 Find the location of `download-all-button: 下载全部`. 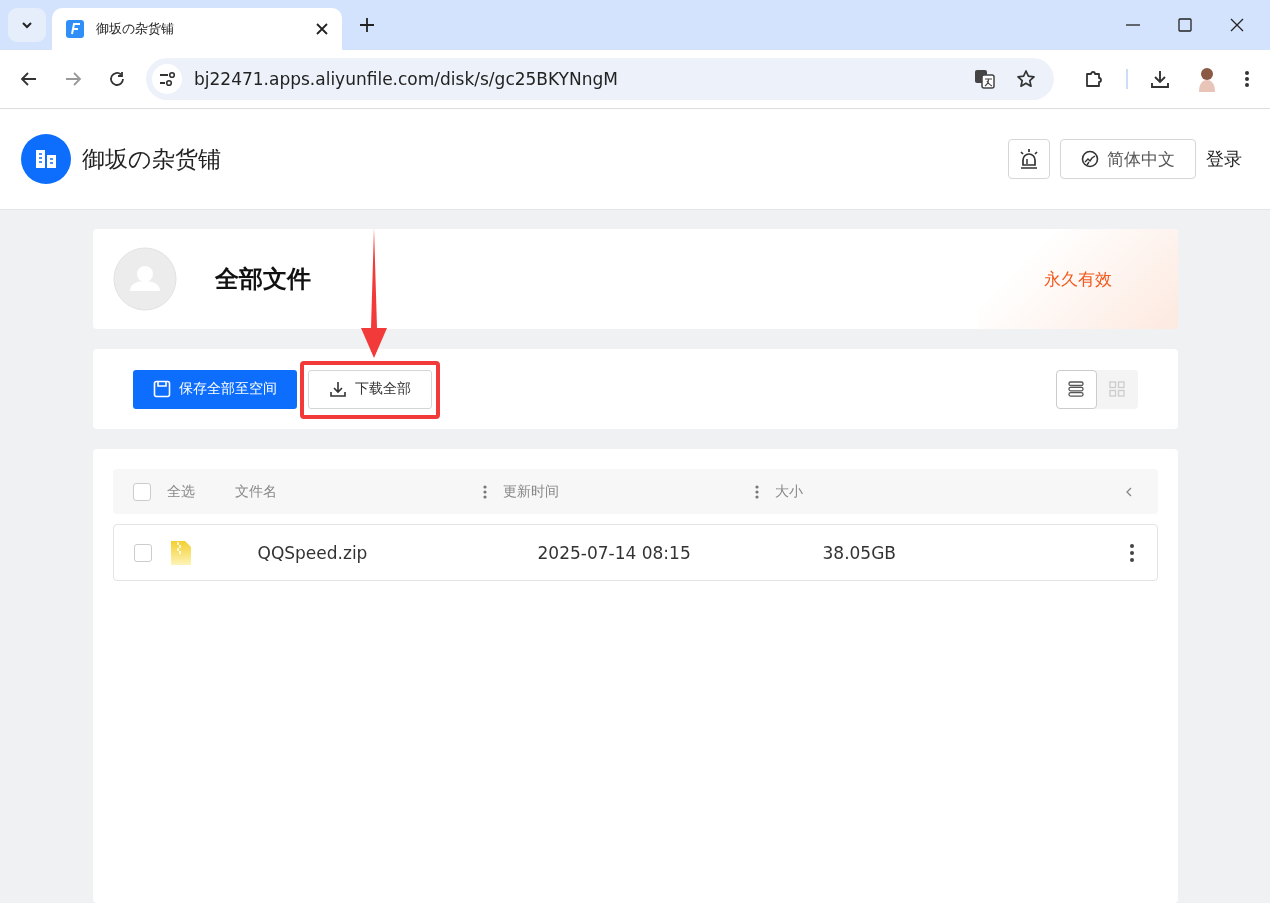

download-all-button: 下载全部 is located at coordinates (369, 389).